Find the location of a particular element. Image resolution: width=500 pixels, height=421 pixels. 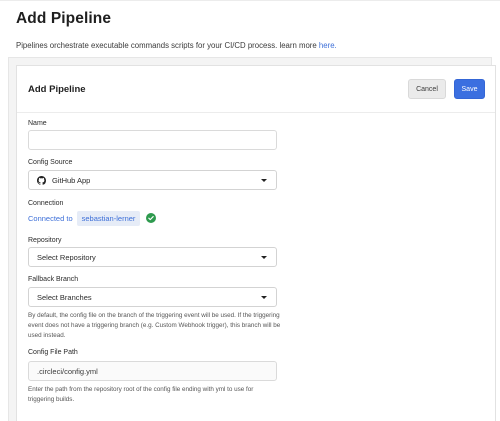

top-divider is located at coordinates (250, 0).